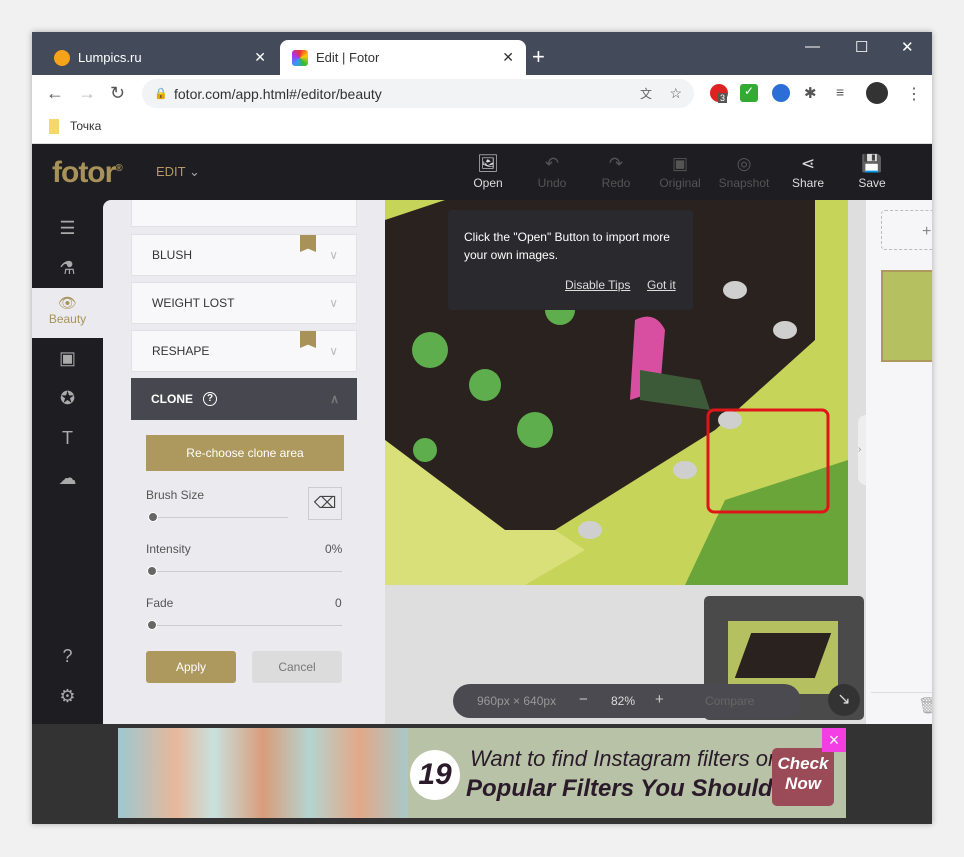  What do you see at coordinates (153, 517) in the screenshot?
I see `brush-size-handle` at bounding box center [153, 517].